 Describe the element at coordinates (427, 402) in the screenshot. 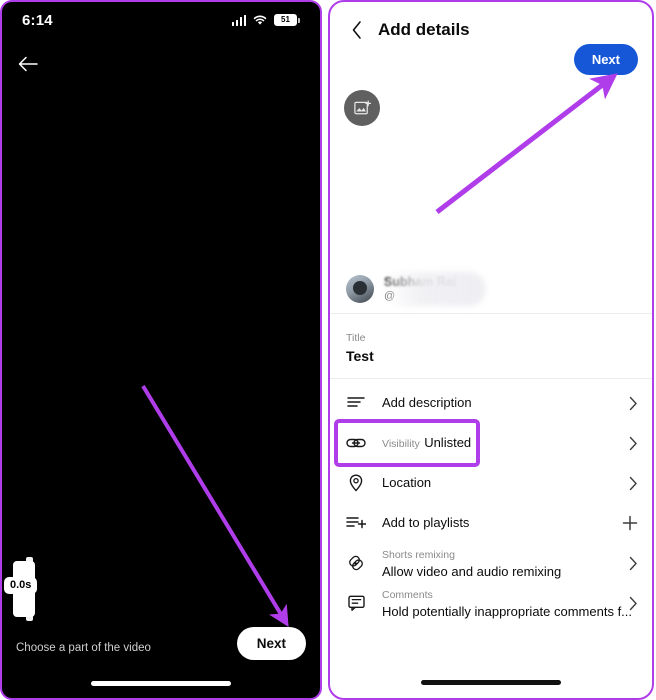

I see `option-label: Add description` at that location.